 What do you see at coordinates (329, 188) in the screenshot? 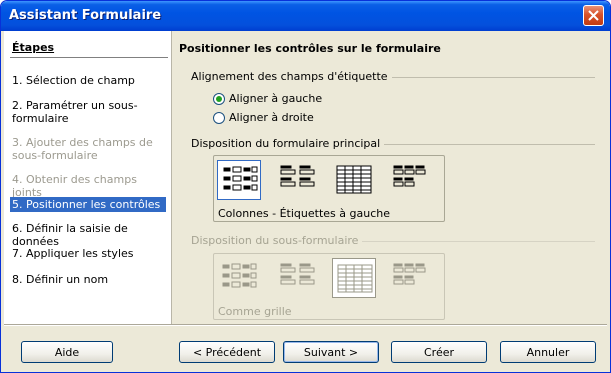
I see `main-layout-selector: Colonnes - Étiquettes à gauche` at bounding box center [329, 188].